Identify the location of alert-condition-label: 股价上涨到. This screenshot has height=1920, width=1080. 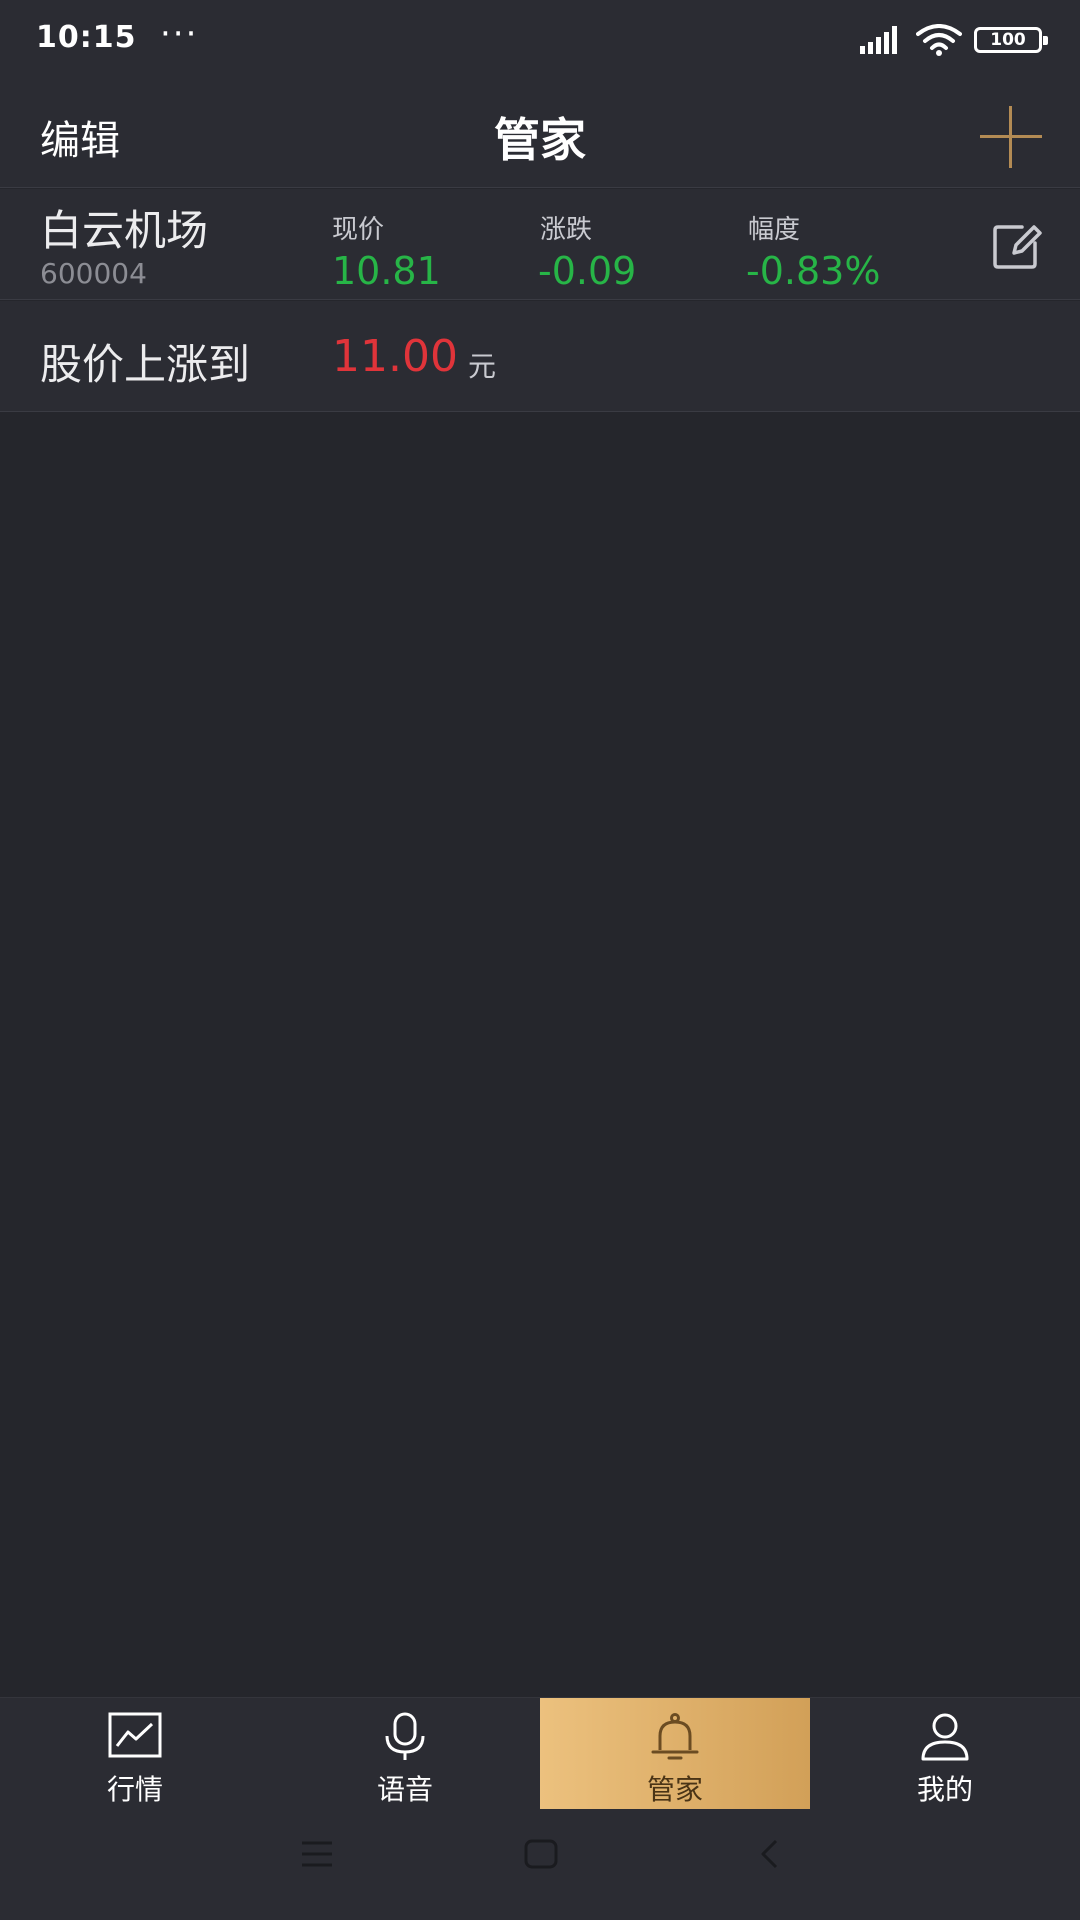
(145, 364).